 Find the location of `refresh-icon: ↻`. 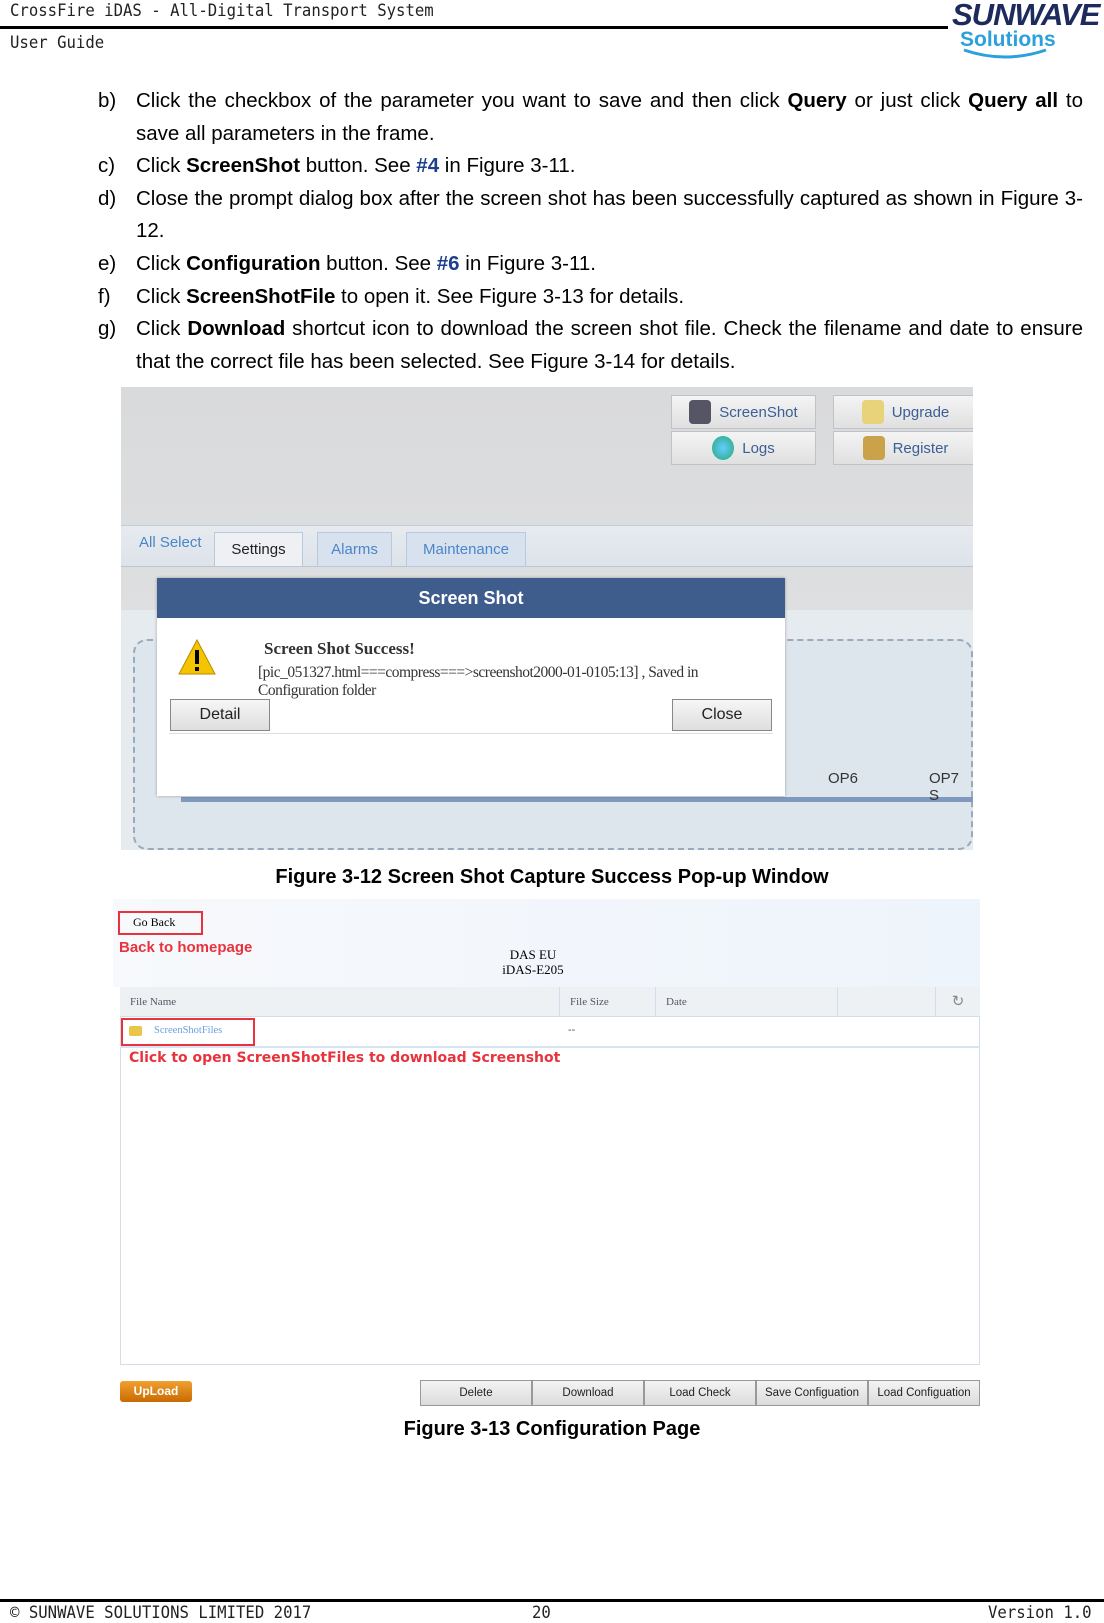

refresh-icon: ↻ is located at coordinates (958, 1002).